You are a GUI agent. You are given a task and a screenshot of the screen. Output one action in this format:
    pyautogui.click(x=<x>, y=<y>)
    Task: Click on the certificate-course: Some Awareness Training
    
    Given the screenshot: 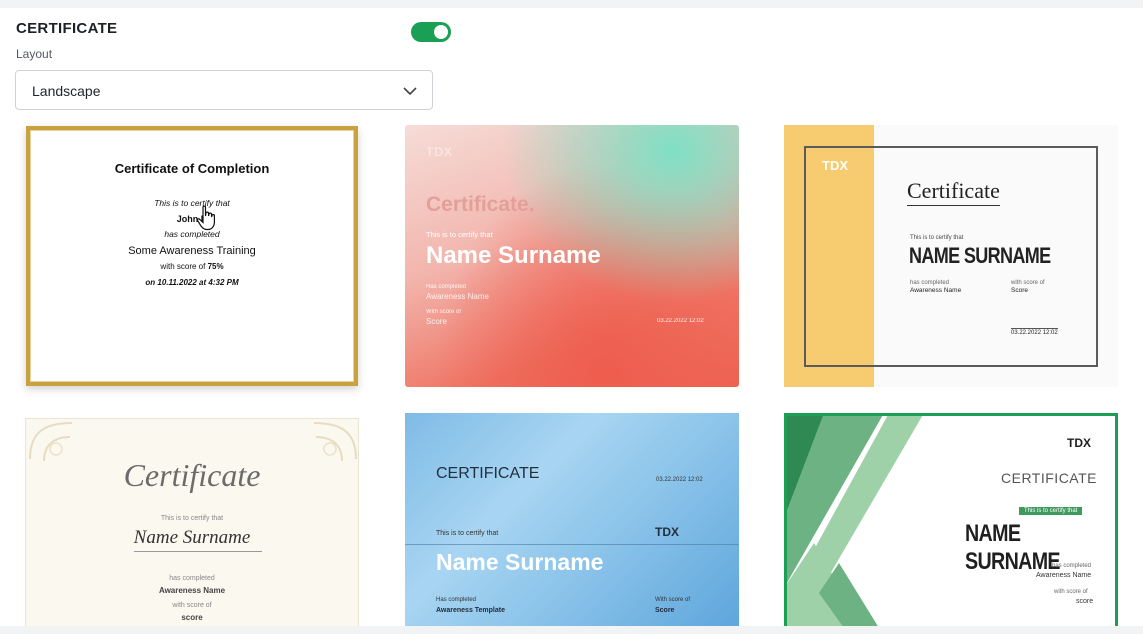 What is the action you would take?
    pyautogui.click(x=192, y=251)
    